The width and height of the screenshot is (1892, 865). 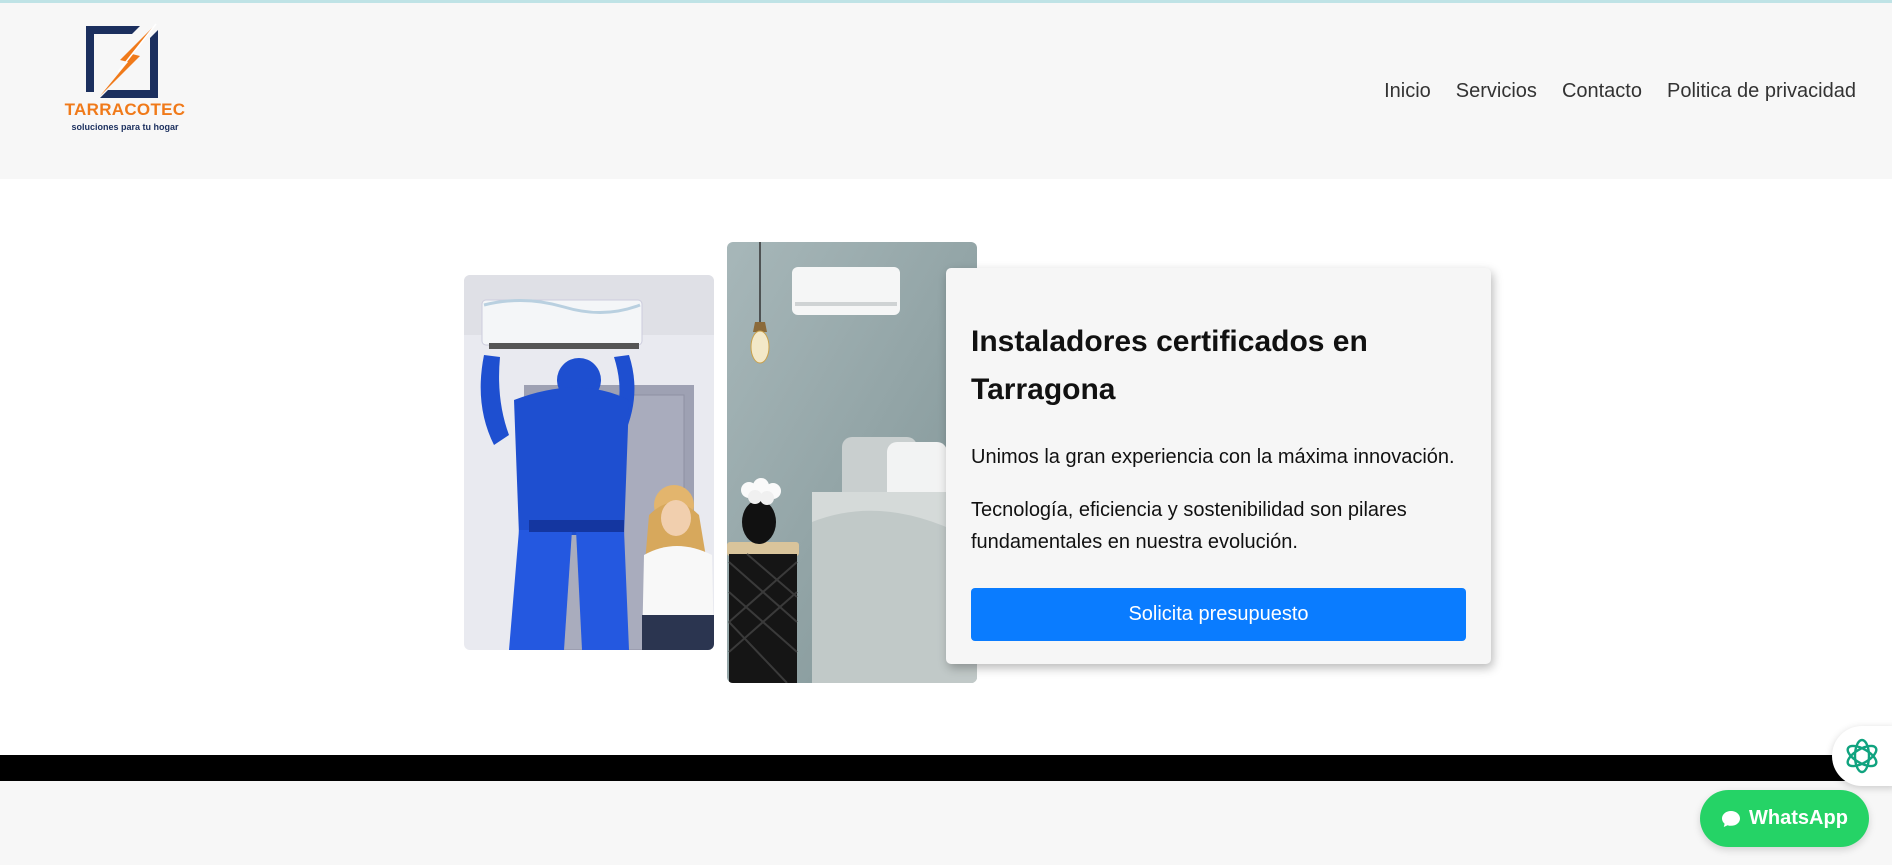 I want to click on site-footer, so click(x=946, y=823).